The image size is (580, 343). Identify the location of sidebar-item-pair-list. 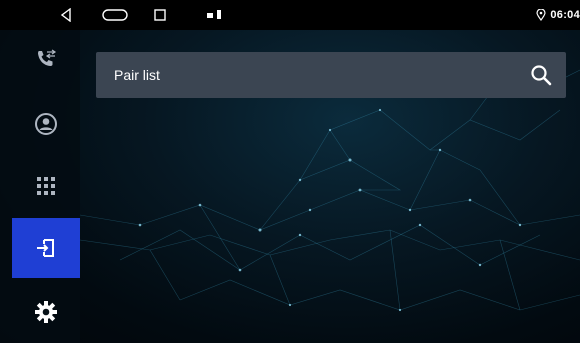
(46, 248).